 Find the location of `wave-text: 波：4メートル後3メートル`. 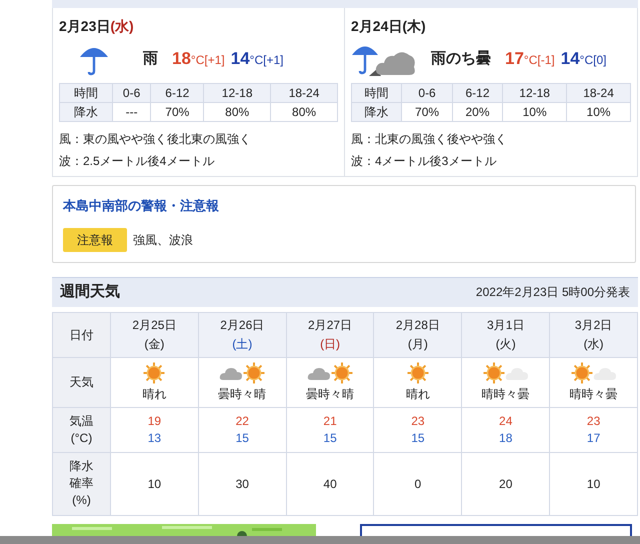

wave-text: 波：4メートル後3メートル is located at coordinates (424, 161).